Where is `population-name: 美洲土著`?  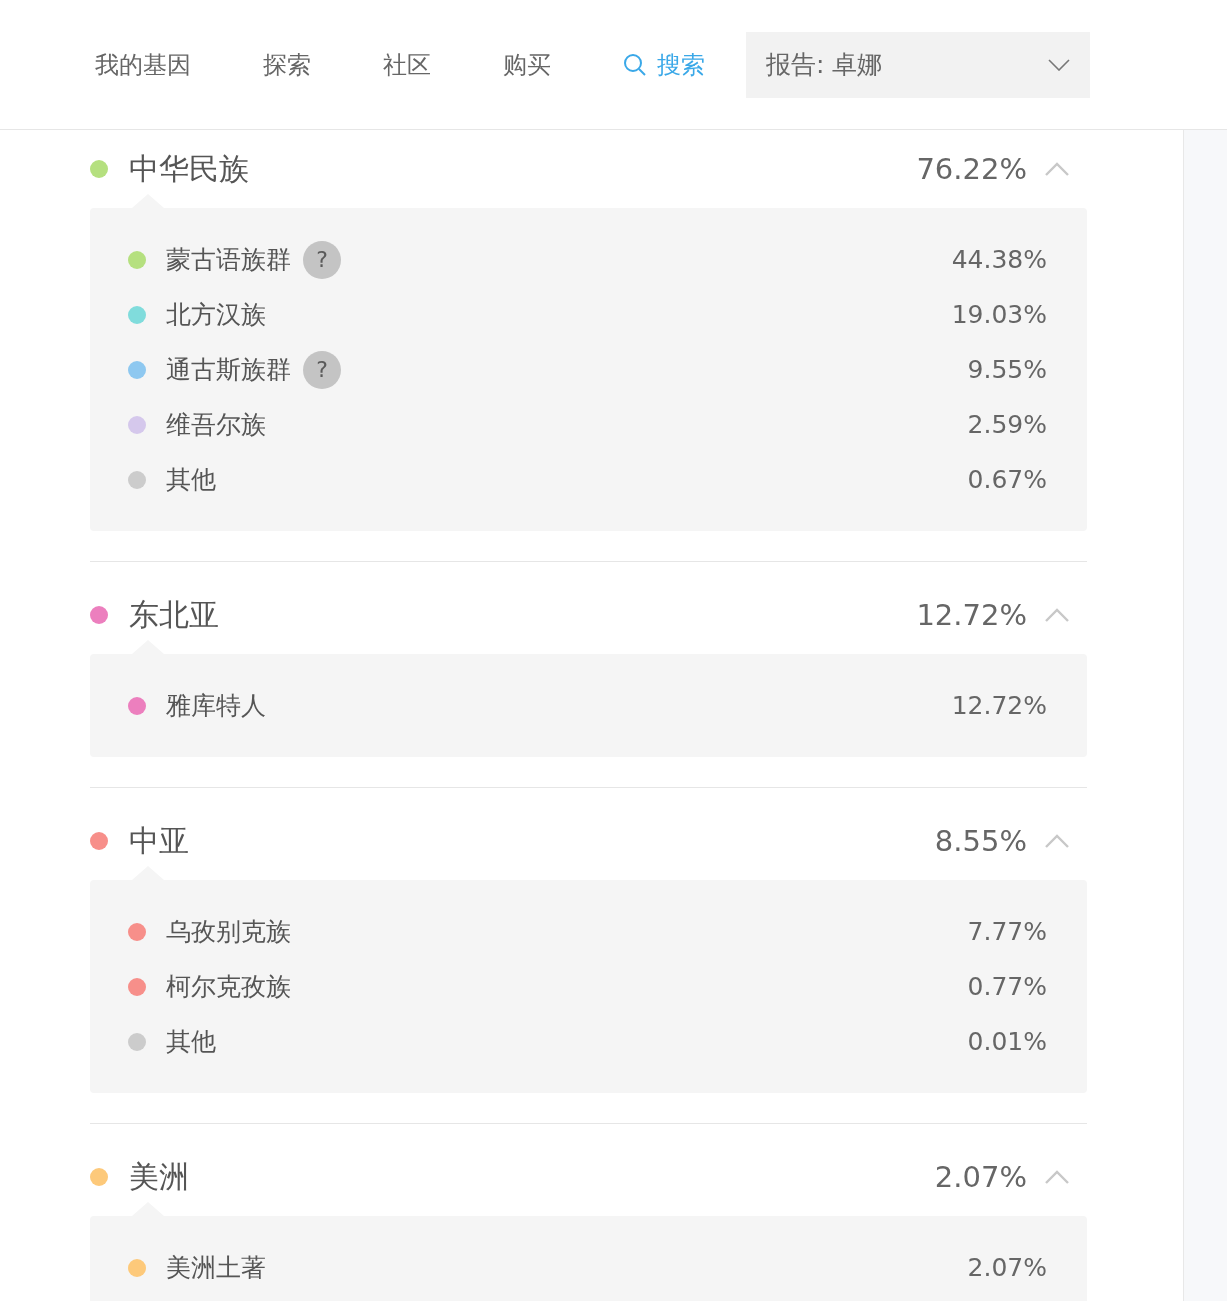 population-name: 美洲土著 is located at coordinates (216, 1268).